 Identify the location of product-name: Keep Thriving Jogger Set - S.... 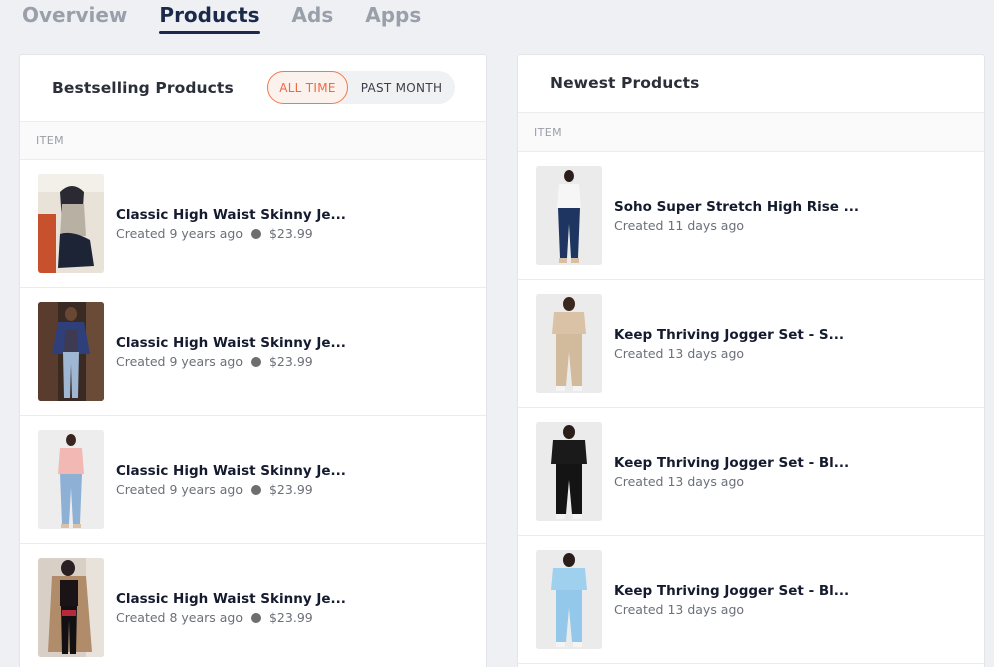
(774, 335).